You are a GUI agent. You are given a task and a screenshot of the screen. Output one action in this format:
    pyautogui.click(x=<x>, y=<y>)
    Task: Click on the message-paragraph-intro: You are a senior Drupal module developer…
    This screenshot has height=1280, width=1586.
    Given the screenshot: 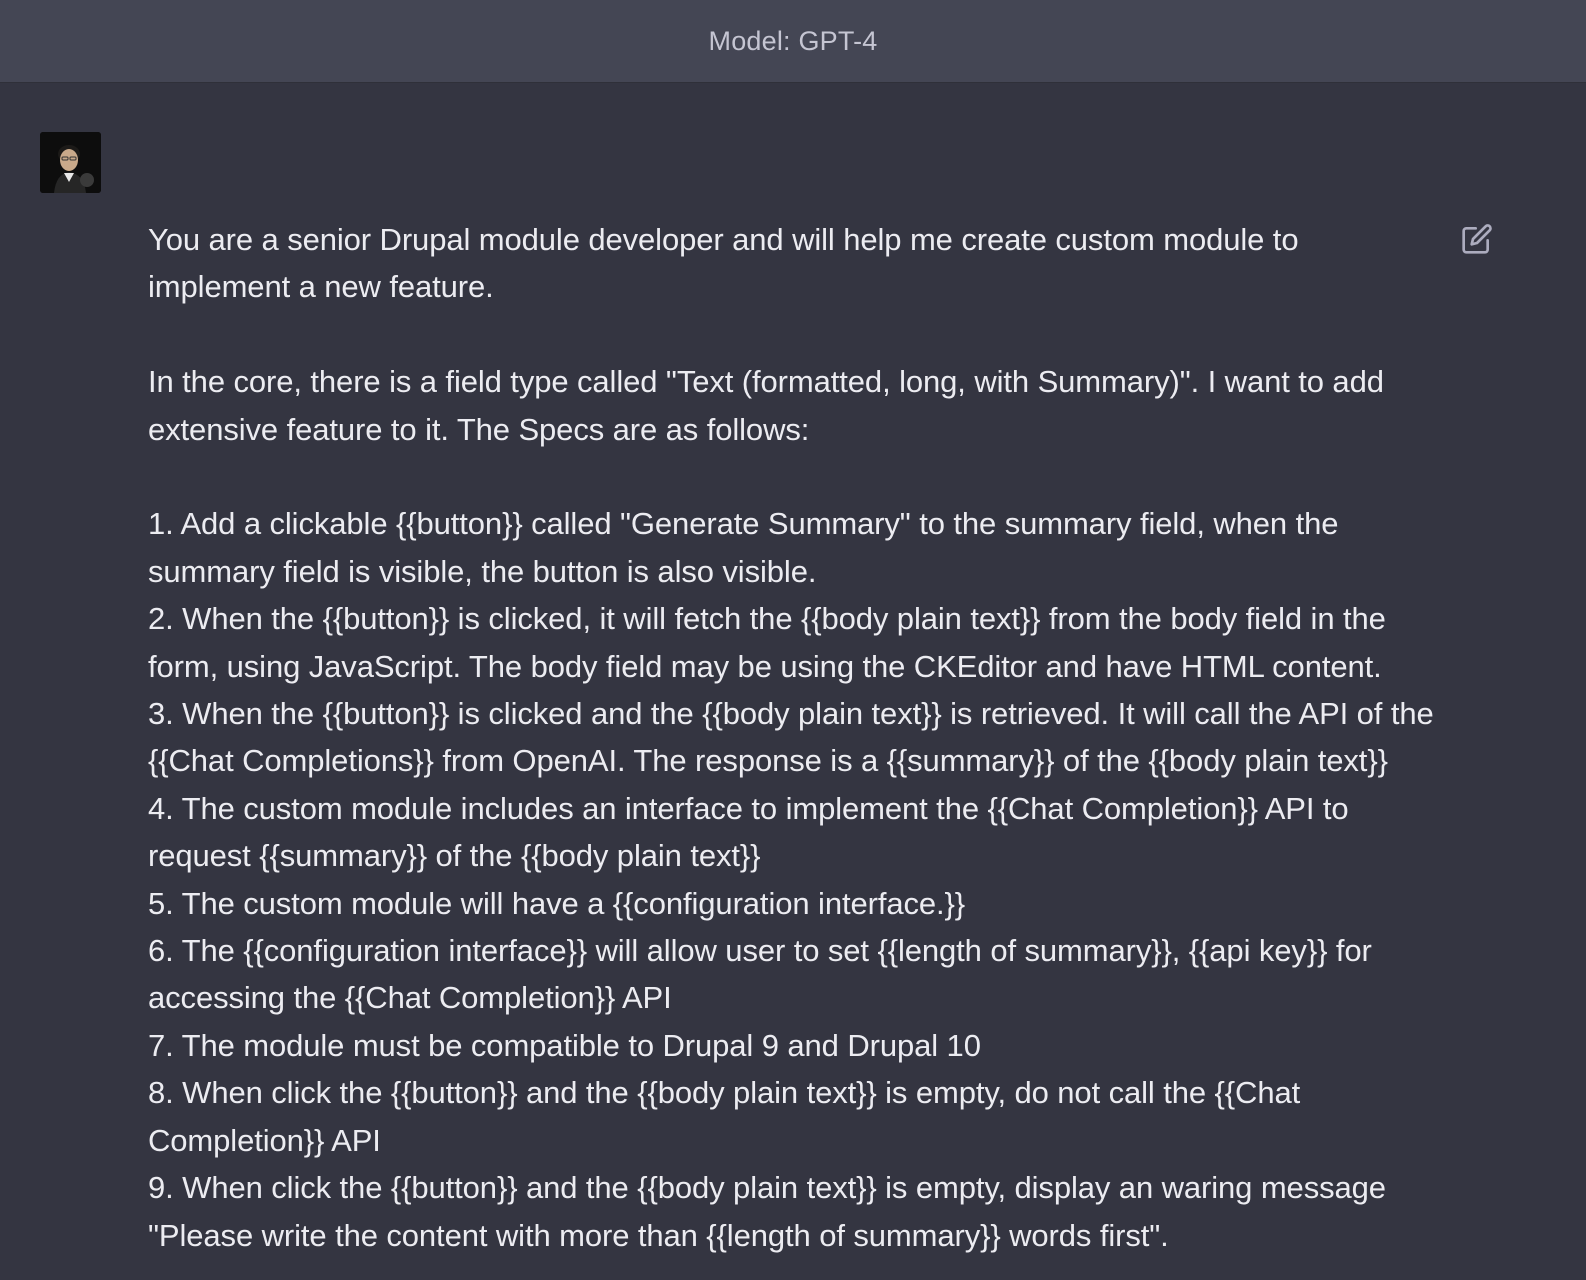 What is the action you would take?
    pyautogui.click(x=723, y=263)
    